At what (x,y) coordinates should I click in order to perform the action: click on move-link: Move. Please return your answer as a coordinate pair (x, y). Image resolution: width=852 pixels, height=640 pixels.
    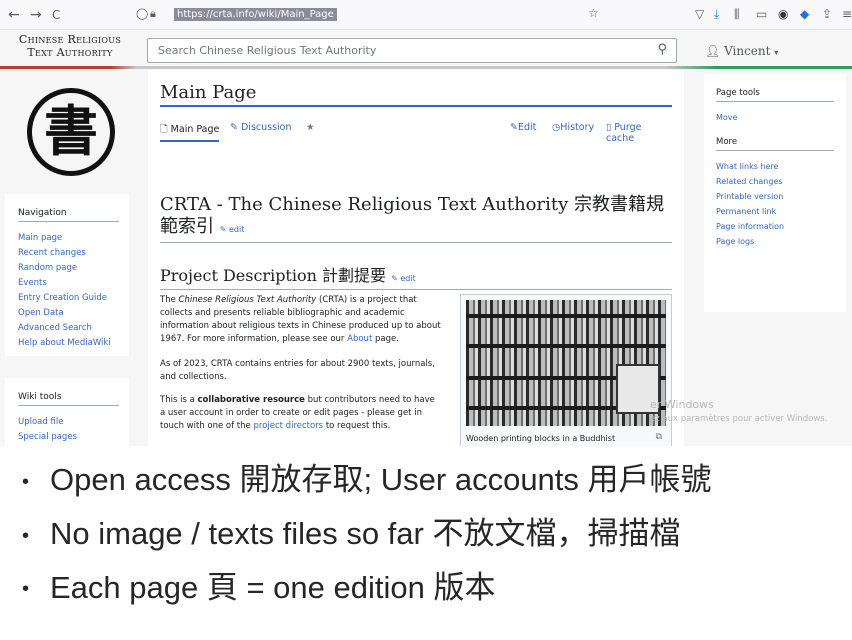
    Looking at the image, I should click on (775, 117).